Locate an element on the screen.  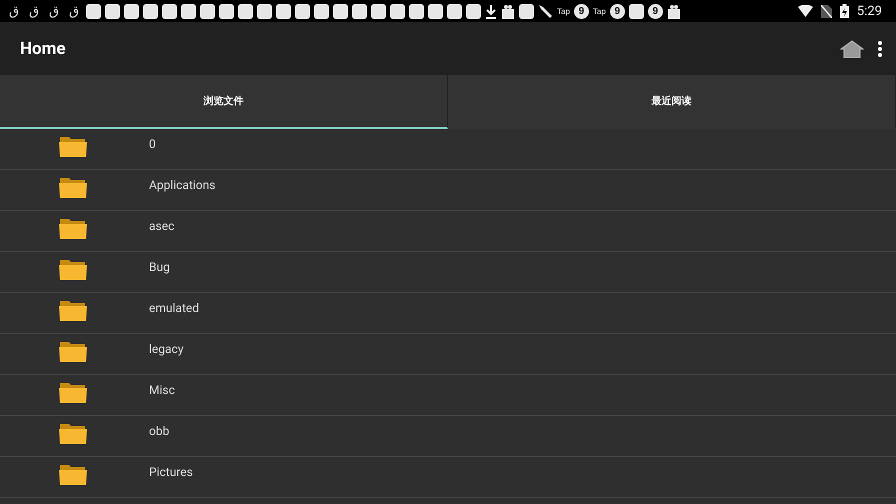
folder-name: obb is located at coordinates (159, 431).